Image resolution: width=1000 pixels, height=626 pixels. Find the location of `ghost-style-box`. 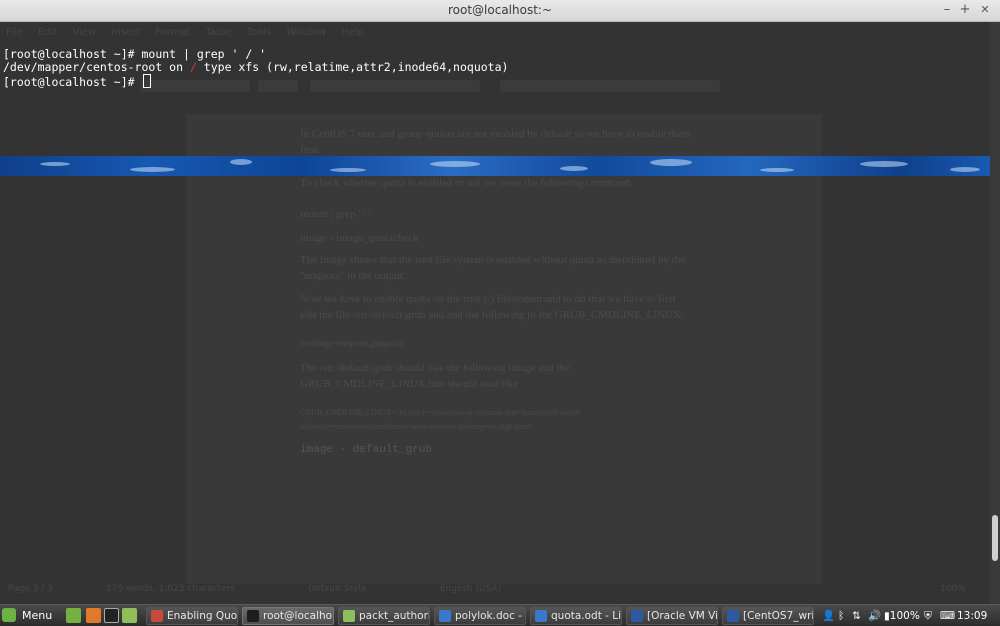

ghost-style-box is located at coordinates (195, 86).